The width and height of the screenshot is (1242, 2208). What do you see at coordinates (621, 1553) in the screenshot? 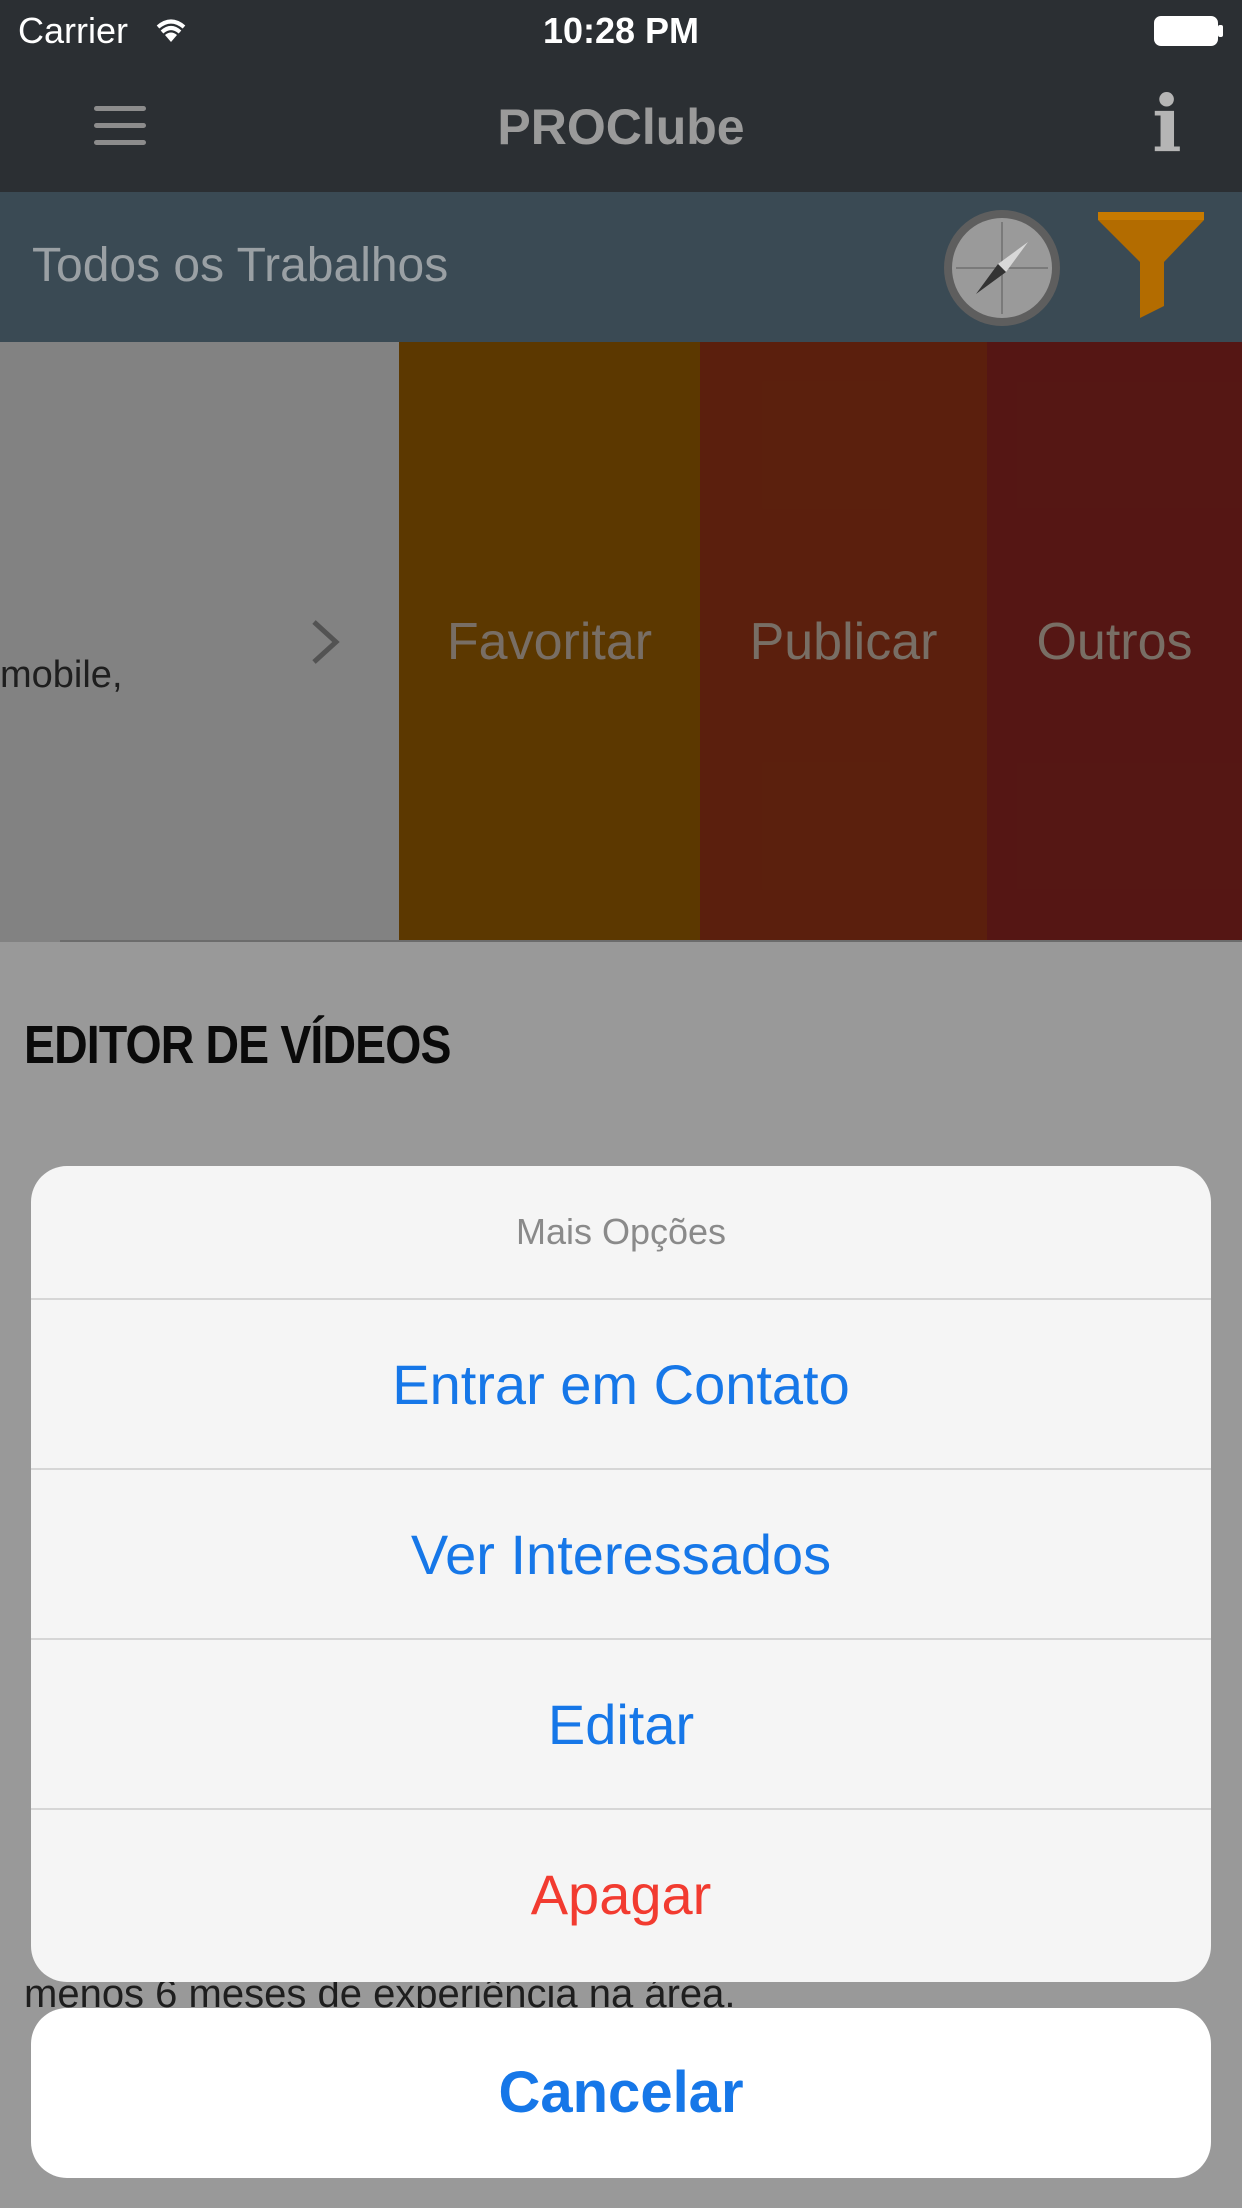
I see `ver-interessados-button: Ver Interessados` at bounding box center [621, 1553].